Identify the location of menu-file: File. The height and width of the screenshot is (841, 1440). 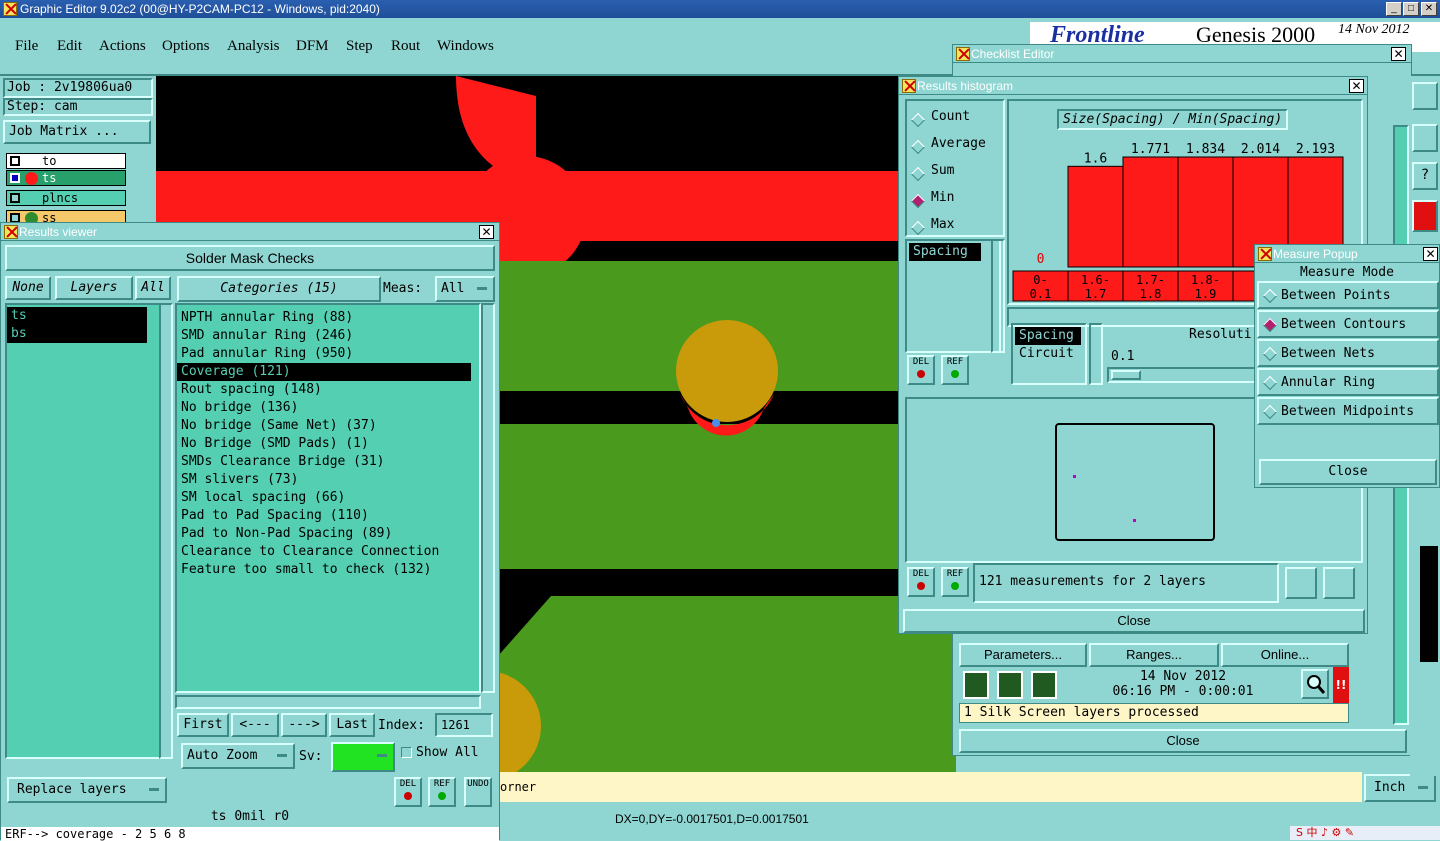
(26, 46).